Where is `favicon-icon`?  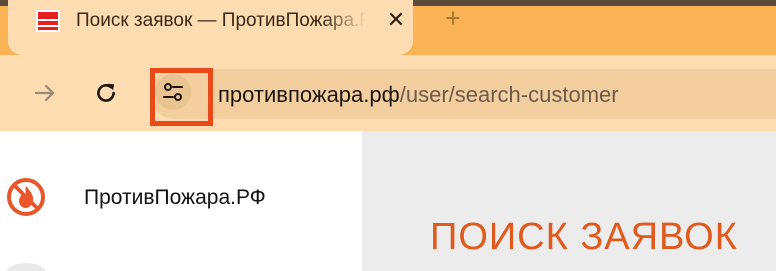
favicon-icon is located at coordinates (48, 21).